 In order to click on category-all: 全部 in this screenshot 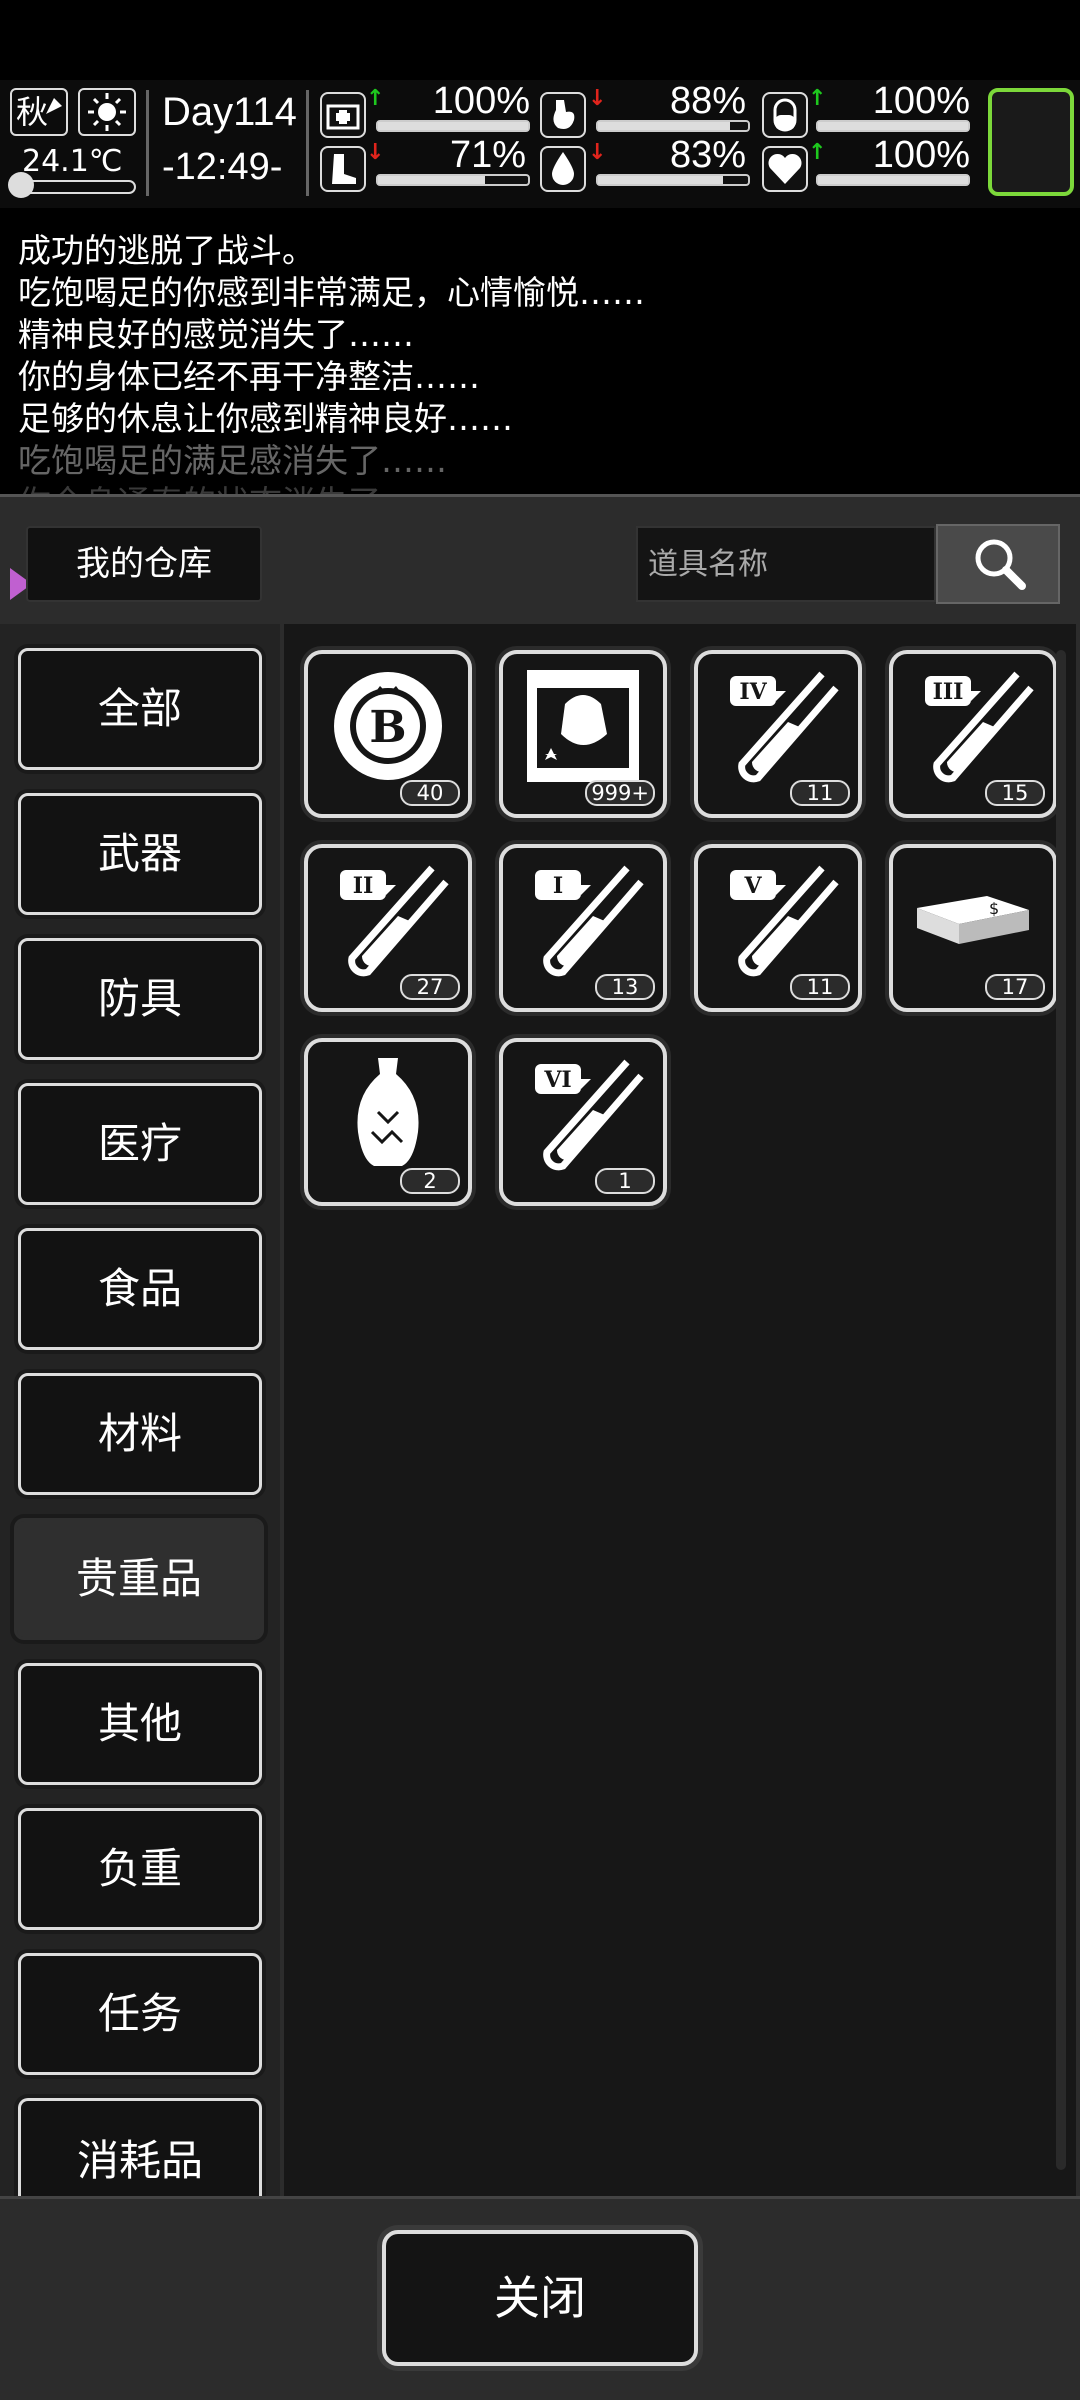, I will do `click(140, 709)`.